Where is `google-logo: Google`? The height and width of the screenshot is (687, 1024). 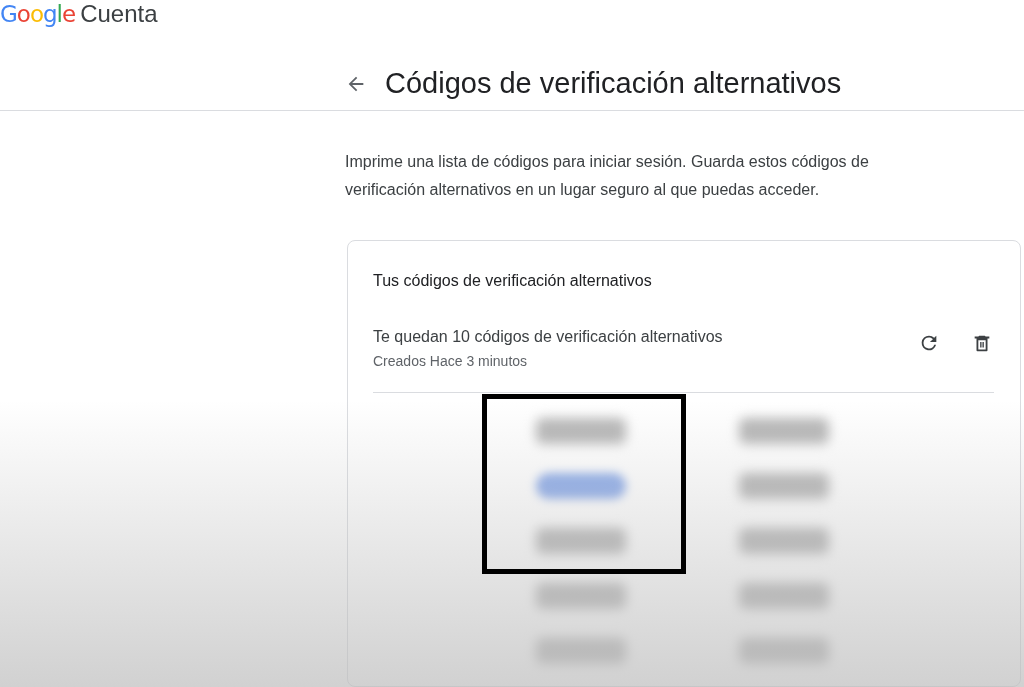 google-logo: Google is located at coordinates (38, 16).